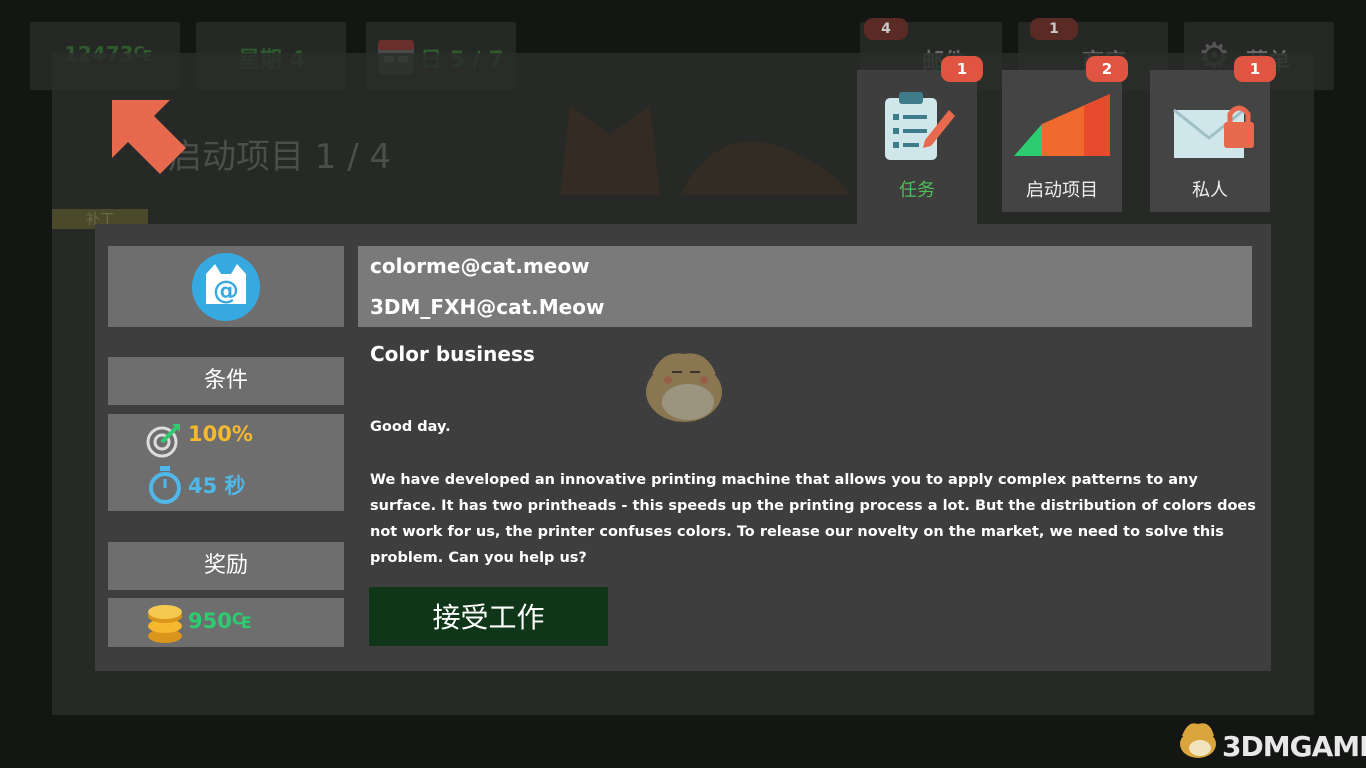 This screenshot has height=768, width=1366. I want to click on cat-illustration, so click(705, 150).